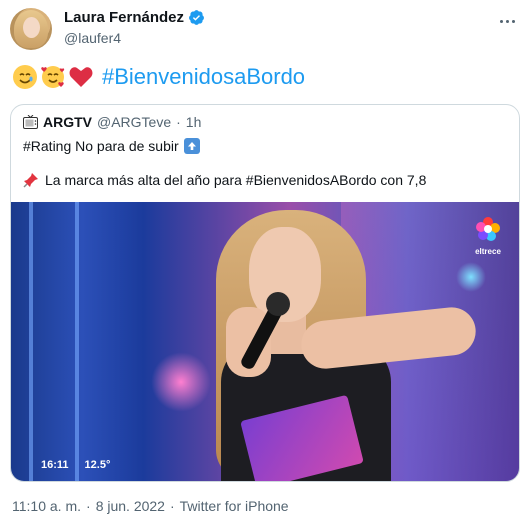 This screenshot has height=514, width=532. I want to click on quoted-author-name: ARGTV, so click(67, 122).